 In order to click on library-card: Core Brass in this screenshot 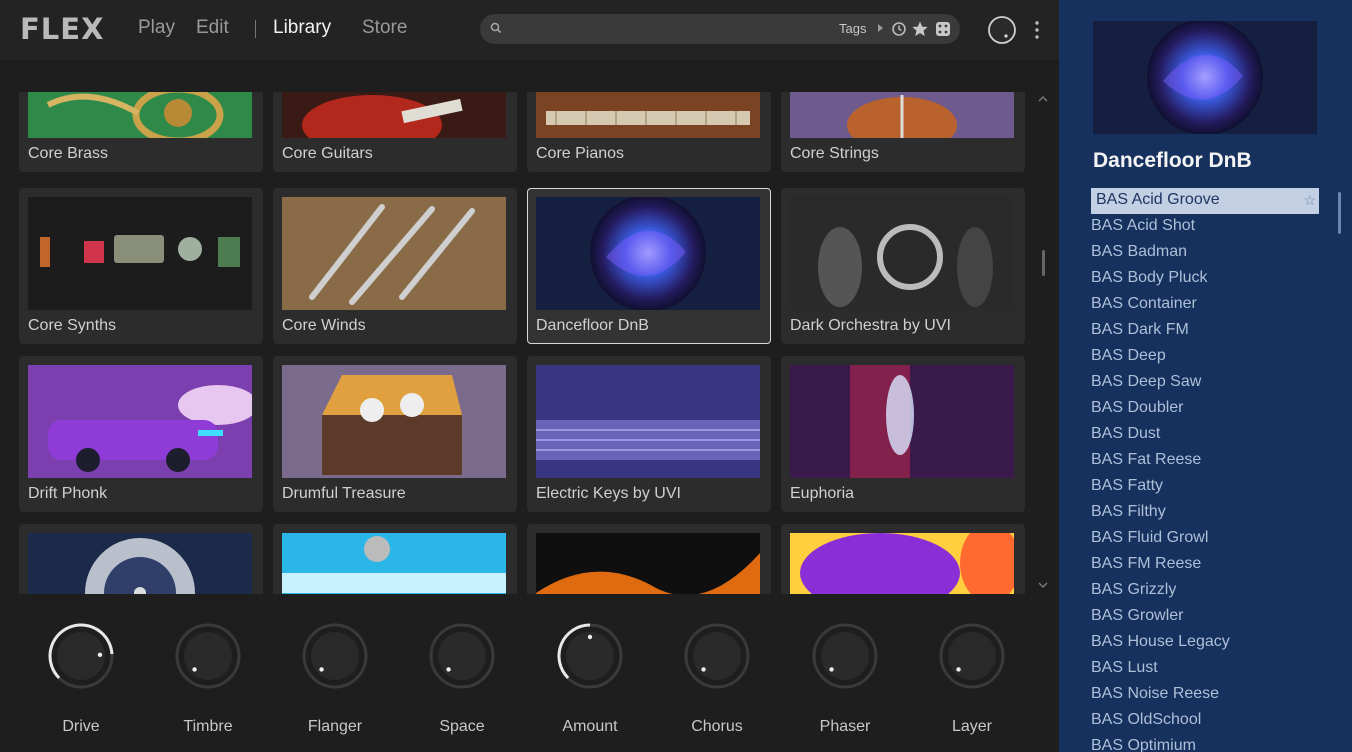, I will do `click(141, 132)`.